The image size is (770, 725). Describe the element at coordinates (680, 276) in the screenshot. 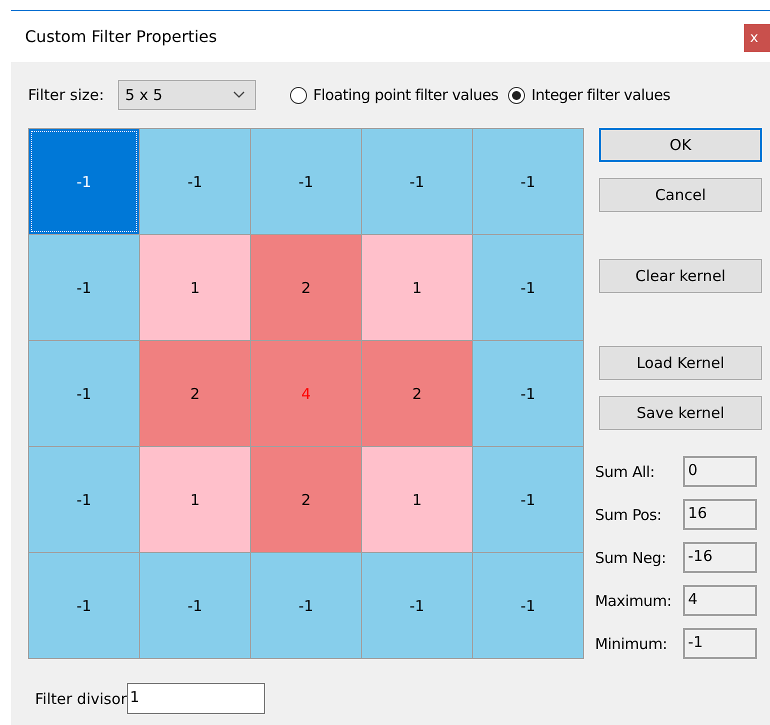

I see `dialog-button: Clear kernel` at that location.